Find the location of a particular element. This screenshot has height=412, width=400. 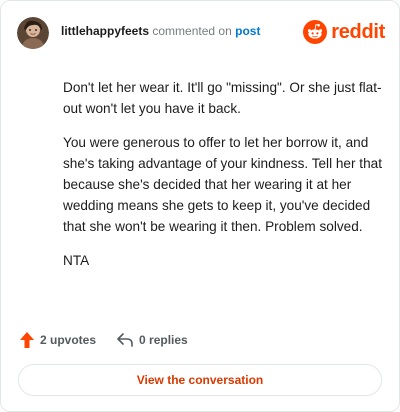

view-conversation-button: View the conversation is located at coordinates (200, 380).